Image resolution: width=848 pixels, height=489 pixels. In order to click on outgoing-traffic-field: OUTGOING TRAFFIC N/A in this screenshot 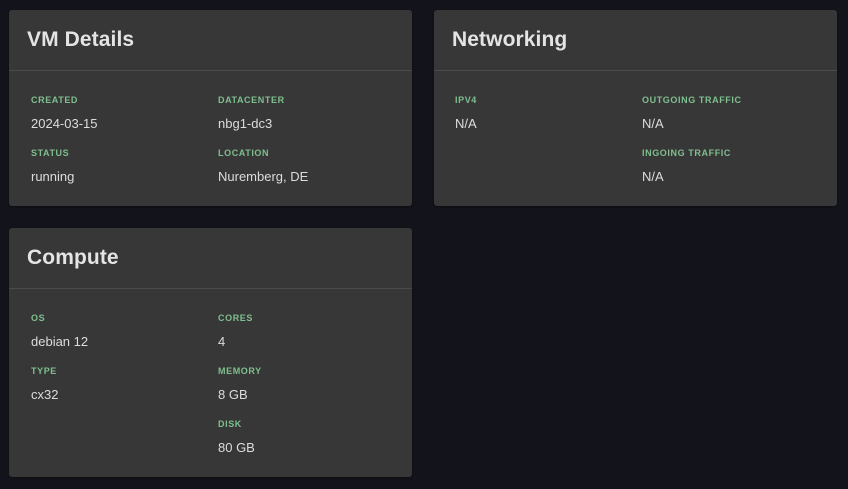, I will do `click(692, 113)`.